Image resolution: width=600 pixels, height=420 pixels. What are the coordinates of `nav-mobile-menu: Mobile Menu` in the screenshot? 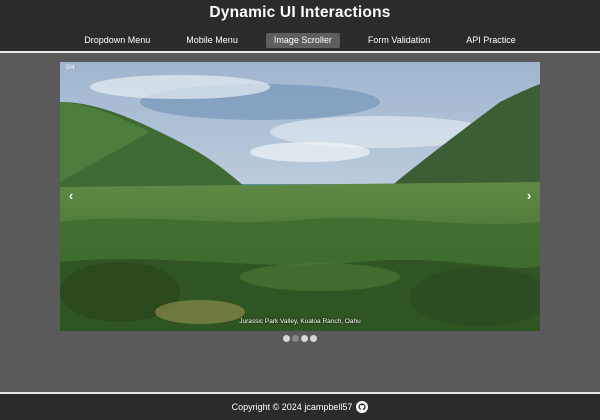 It's located at (212, 40).